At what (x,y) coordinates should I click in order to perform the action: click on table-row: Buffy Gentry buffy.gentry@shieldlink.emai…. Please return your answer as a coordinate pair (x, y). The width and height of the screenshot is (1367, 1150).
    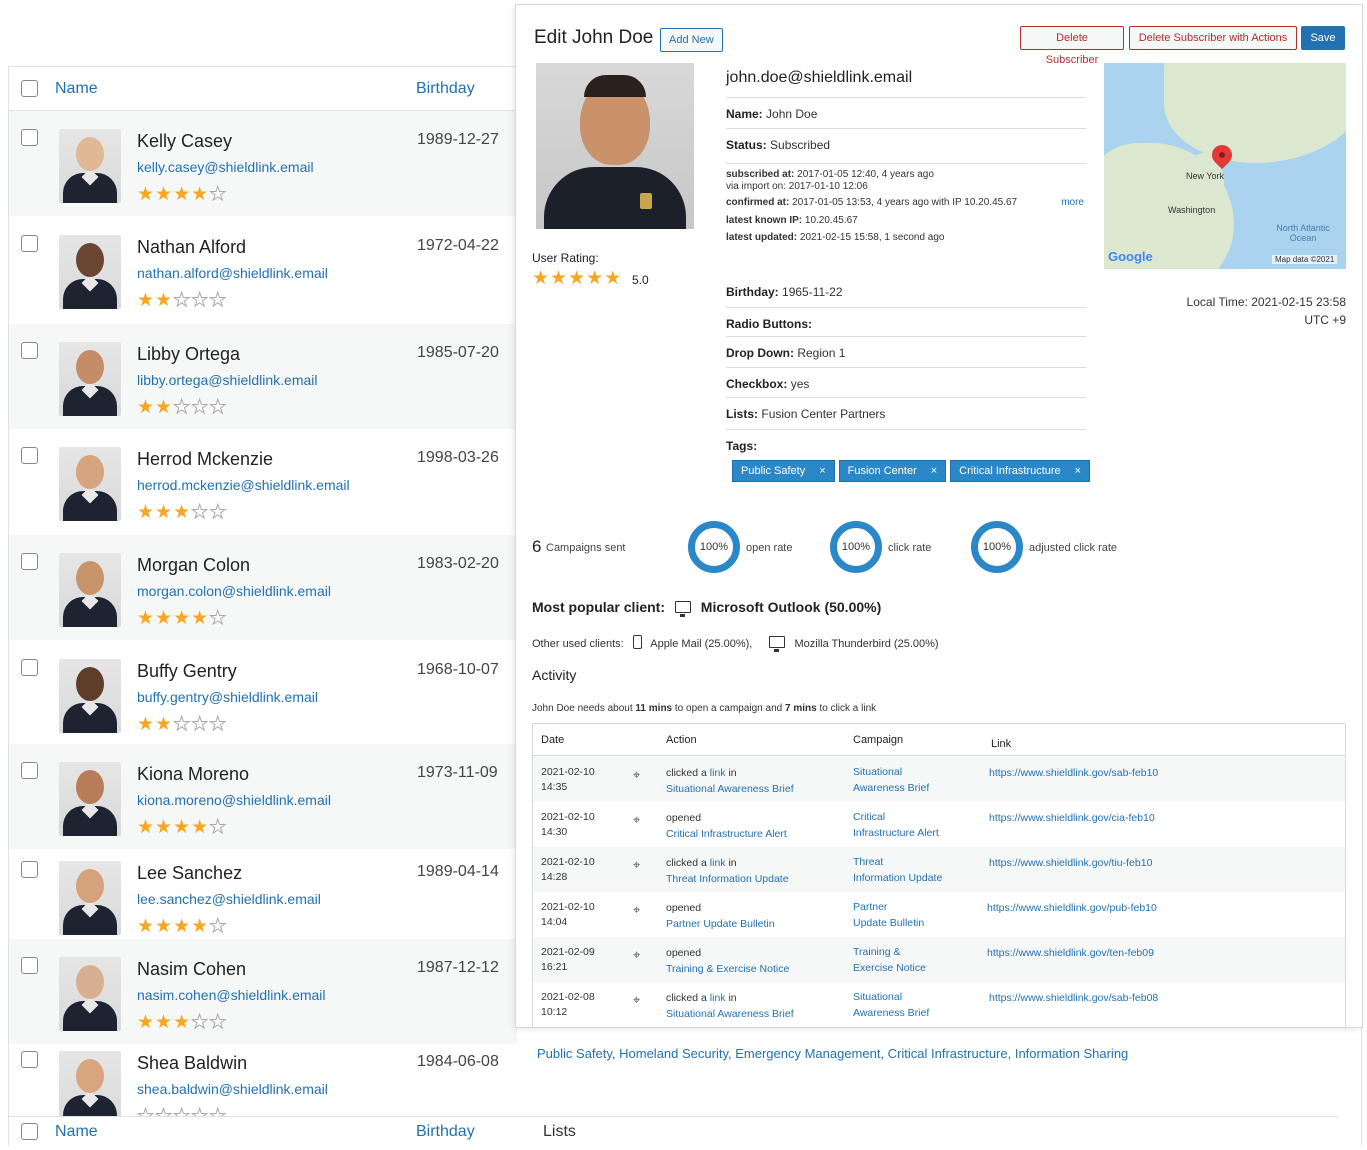
    Looking at the image, I should click on (263, 693).